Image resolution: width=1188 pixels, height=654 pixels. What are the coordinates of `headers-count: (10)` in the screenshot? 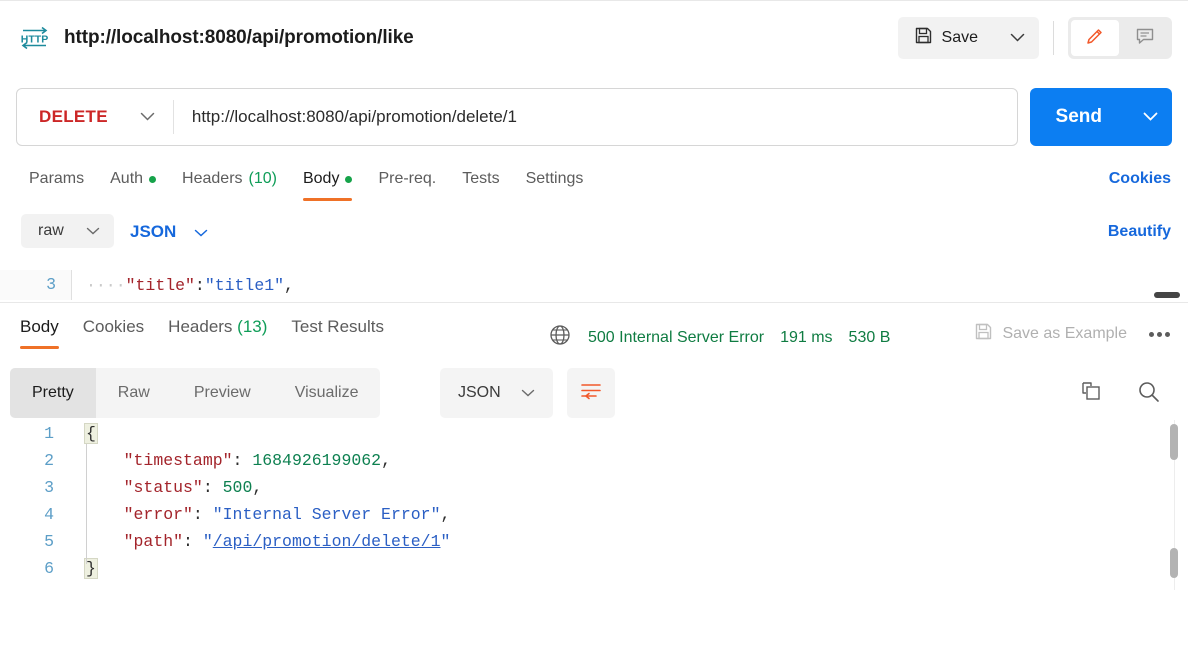 It's located at (262, 178).